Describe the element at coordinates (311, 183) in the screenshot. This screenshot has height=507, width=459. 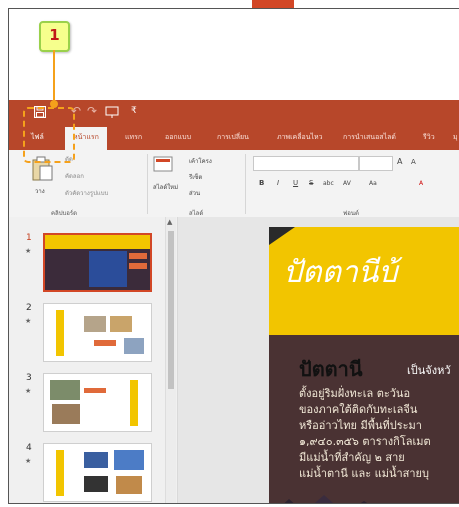
I see `strikethrough-button: S` at that location.